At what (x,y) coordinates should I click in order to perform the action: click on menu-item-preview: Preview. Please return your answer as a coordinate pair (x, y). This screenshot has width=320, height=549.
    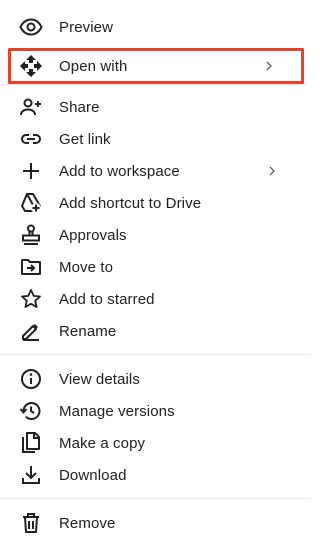
    Looking at the image, I should click on (155, 27).